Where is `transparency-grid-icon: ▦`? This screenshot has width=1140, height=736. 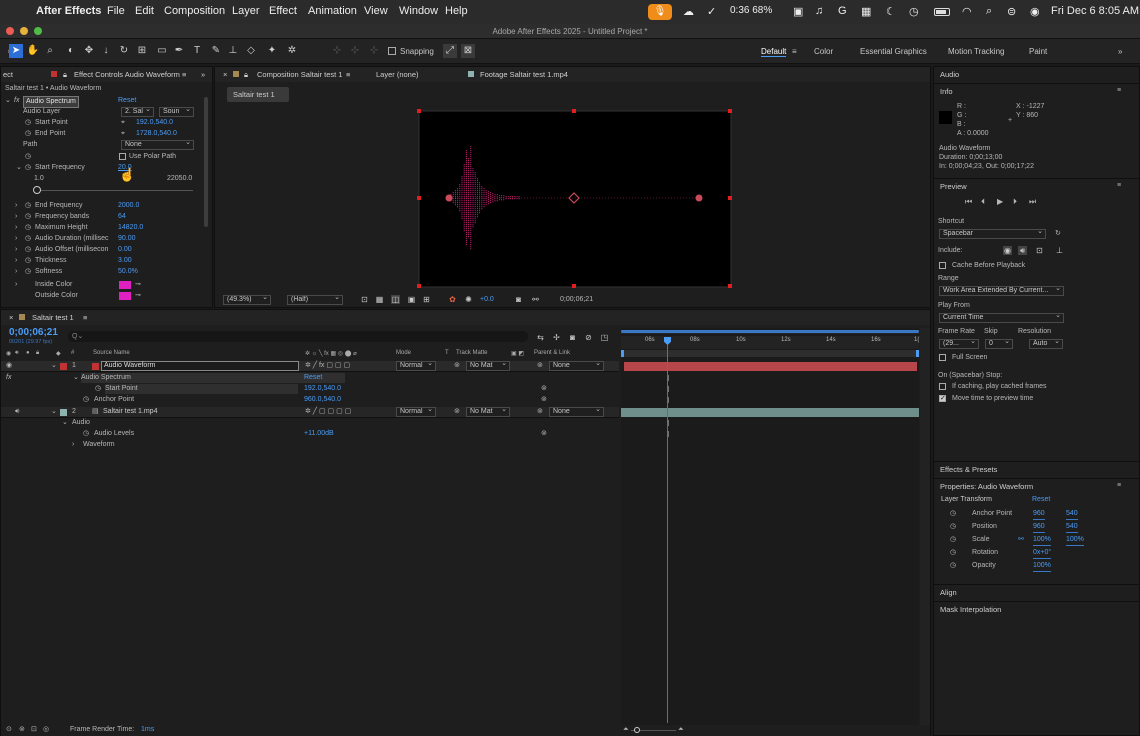 transparency-grid-icon: ▦ is located at coordinates (379, 299).